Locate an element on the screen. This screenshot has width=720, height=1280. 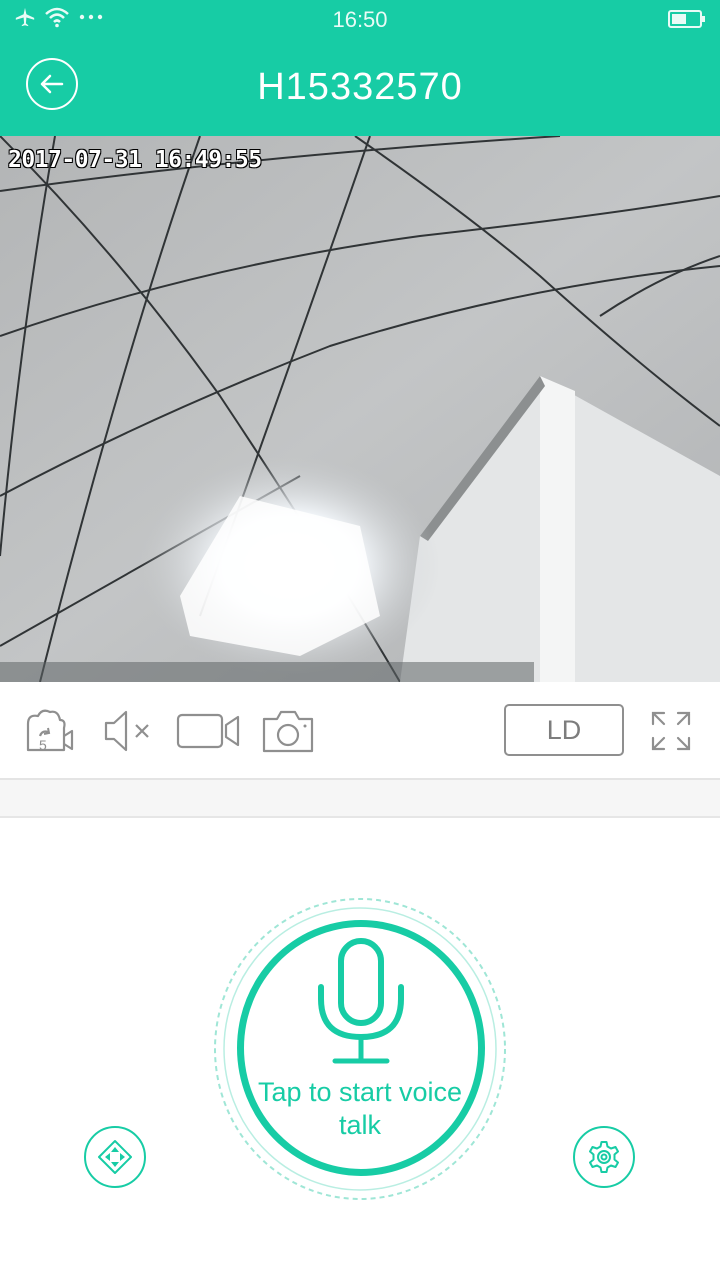
snapshot-icon is located at coordinates (288, 731).